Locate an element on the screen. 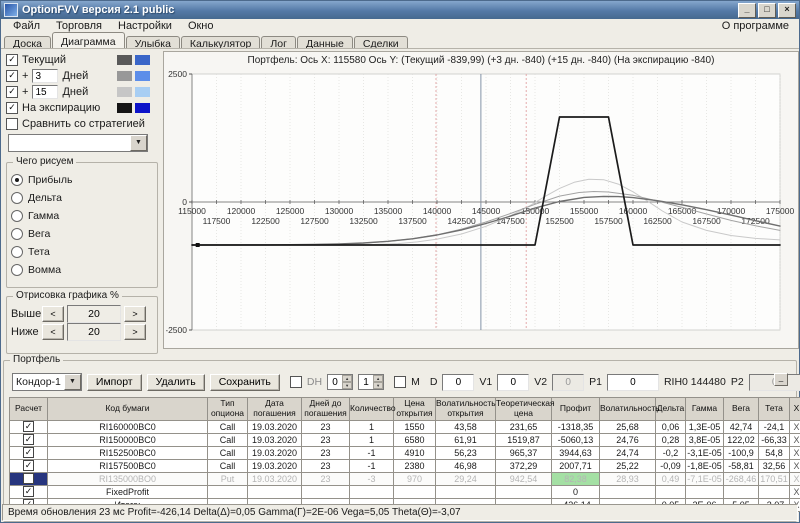  menu-bar: Файл Торговля Настройки Окно О программе is located at coordinates (400, 25).